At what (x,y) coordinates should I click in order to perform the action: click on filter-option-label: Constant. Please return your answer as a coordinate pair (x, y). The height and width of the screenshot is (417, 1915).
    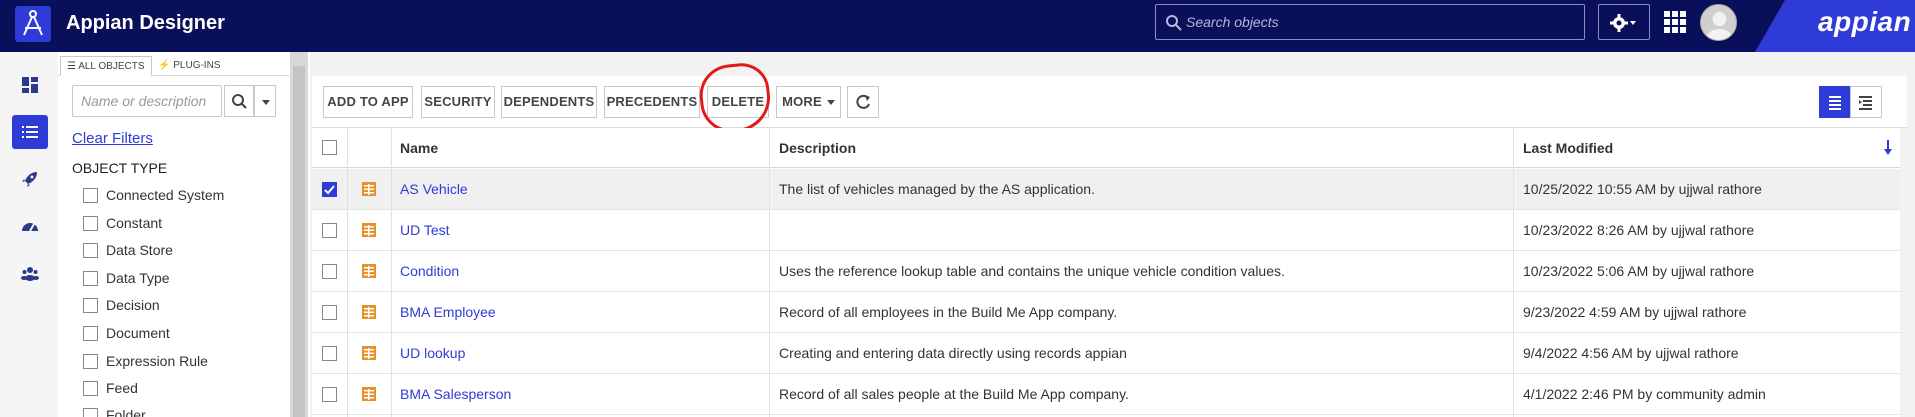
    Looking at the image, I should click on (134, 223).